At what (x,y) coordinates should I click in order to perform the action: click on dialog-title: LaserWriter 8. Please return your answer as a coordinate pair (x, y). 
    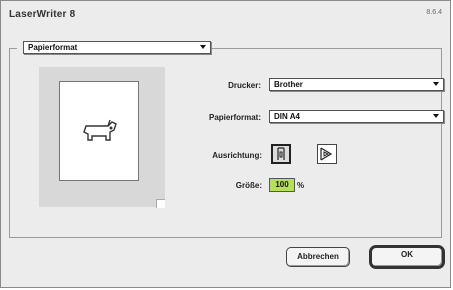
    Looking at the image, I should click on (42, 14).